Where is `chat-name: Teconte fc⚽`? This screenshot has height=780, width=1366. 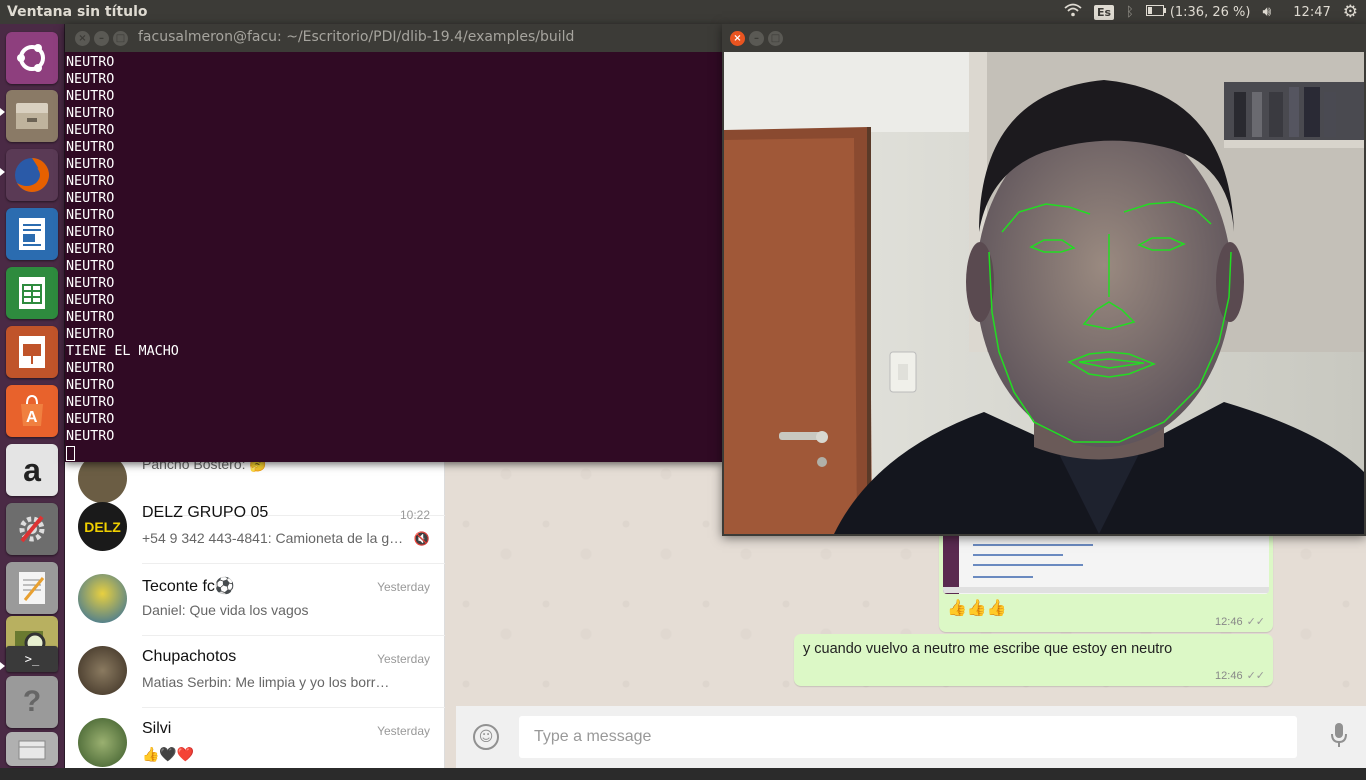
chat-name: Teconte fc⚽ is located at coordinates (188, 586).